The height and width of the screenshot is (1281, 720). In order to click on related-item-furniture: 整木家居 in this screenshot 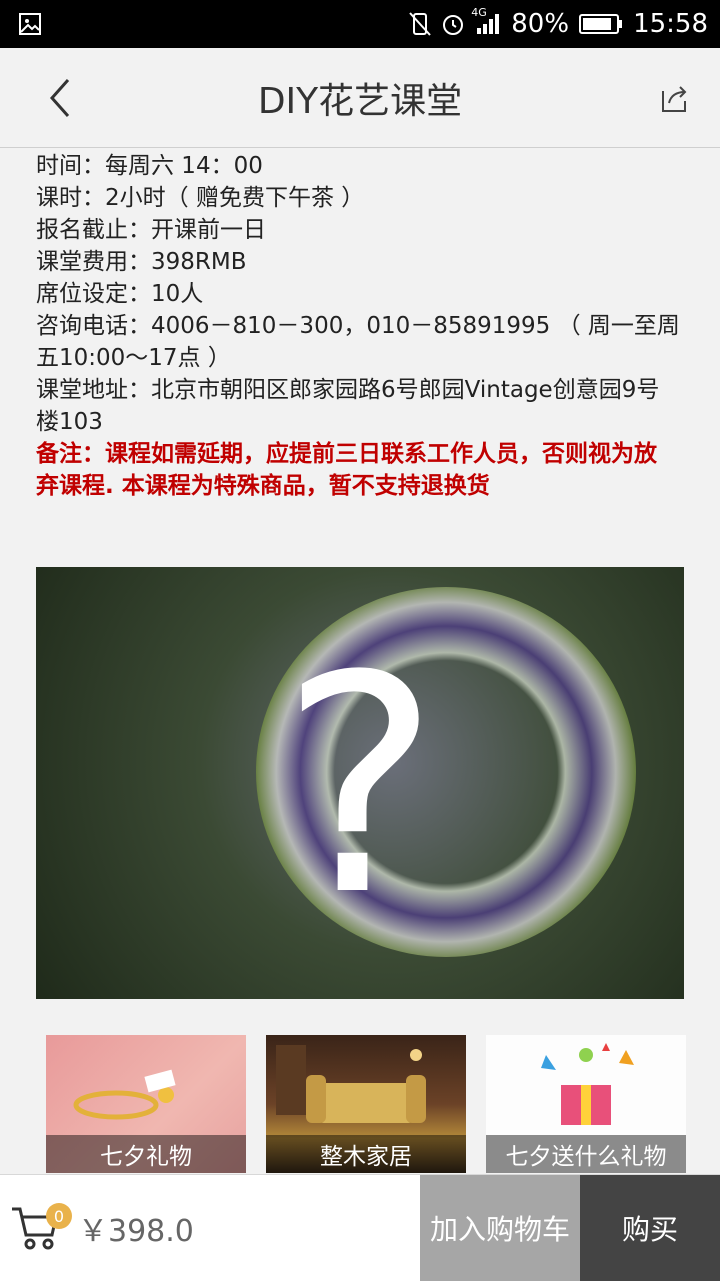, I will do `click(366, 1104)`.